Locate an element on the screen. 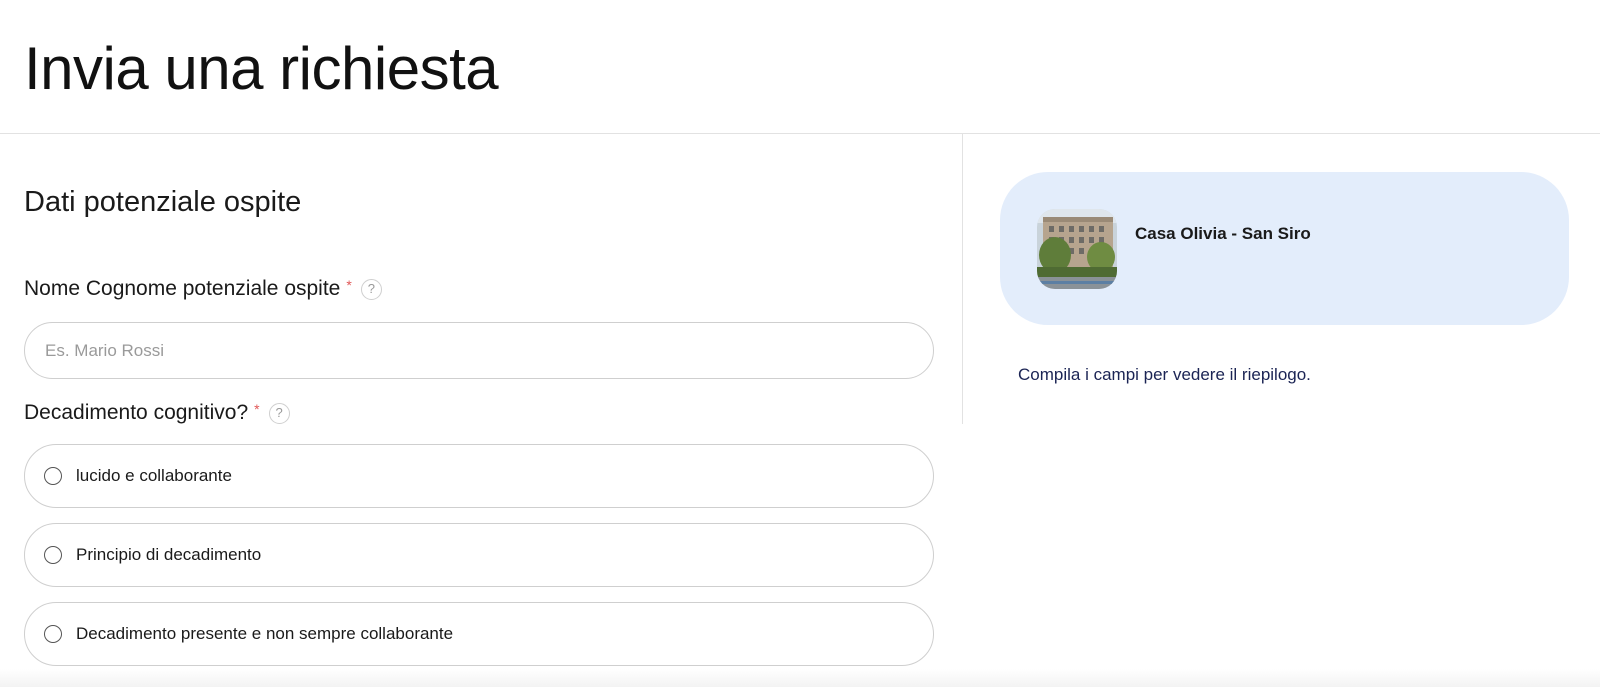 The height and width of the screenshot is (687, 1600). building-photo-icon is located at coordinates (1077, 249).